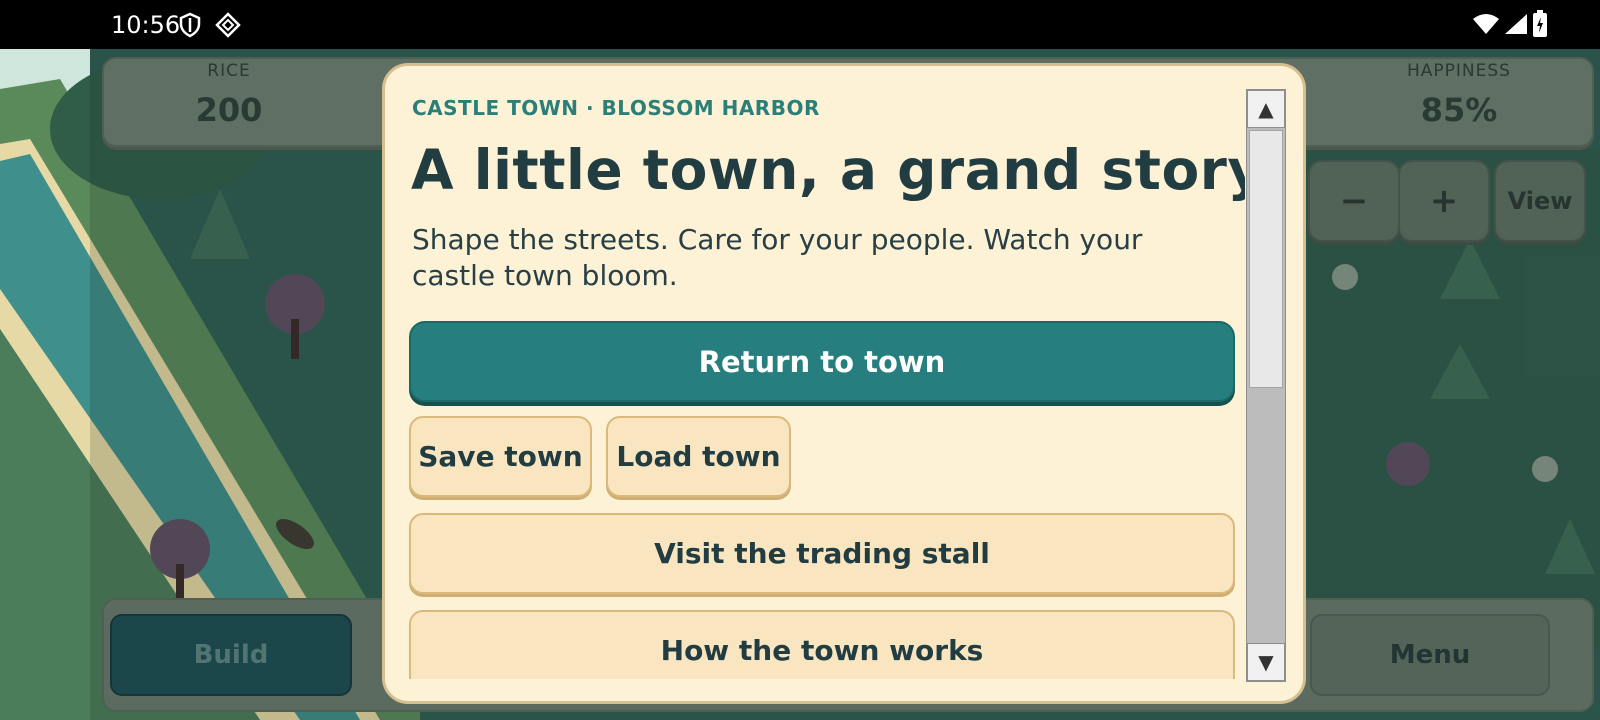  What do you see at coordinates (1540, 201) in the screenshot?
I see `view-button: View` at bounding box center [1540, 201].